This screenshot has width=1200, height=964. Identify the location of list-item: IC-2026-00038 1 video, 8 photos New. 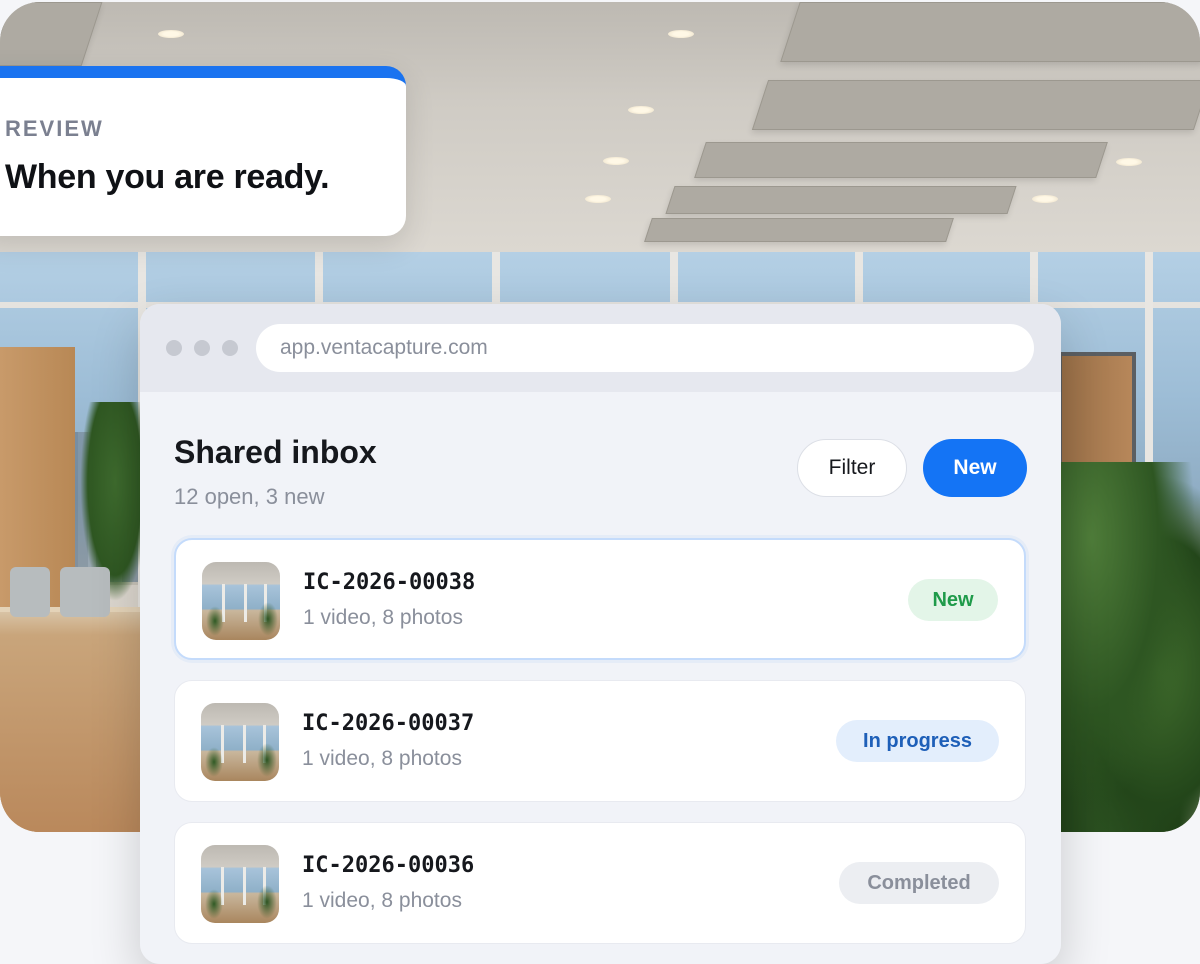
(600, 599).